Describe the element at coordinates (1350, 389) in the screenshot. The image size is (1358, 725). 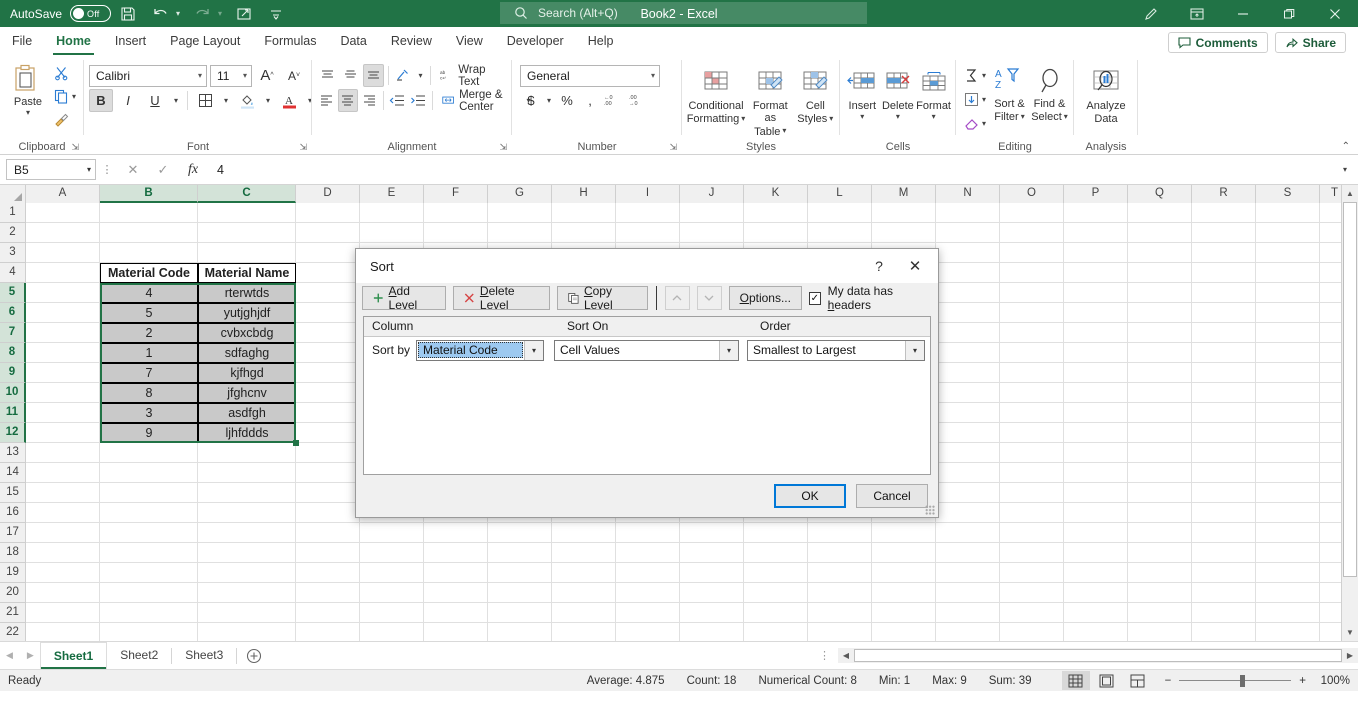
I see `scroll-thumb` at that location.